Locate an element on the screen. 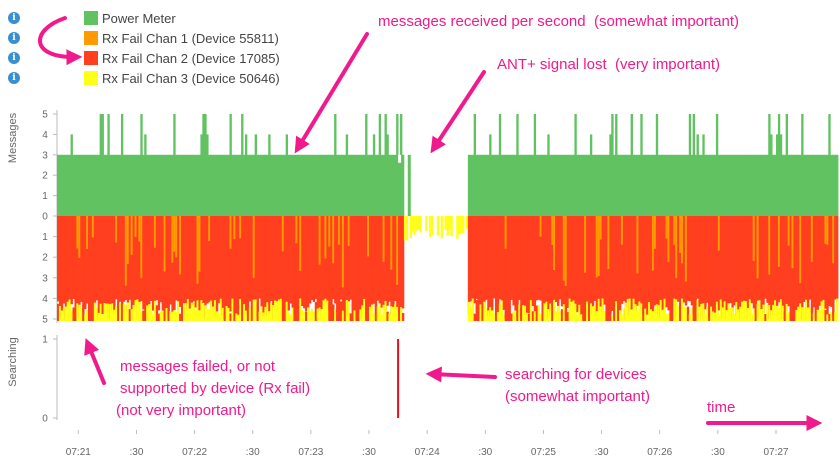 This screenshot has width=840, height=470. x-tick-label: 07:25 is located at coordinates (543, 452).